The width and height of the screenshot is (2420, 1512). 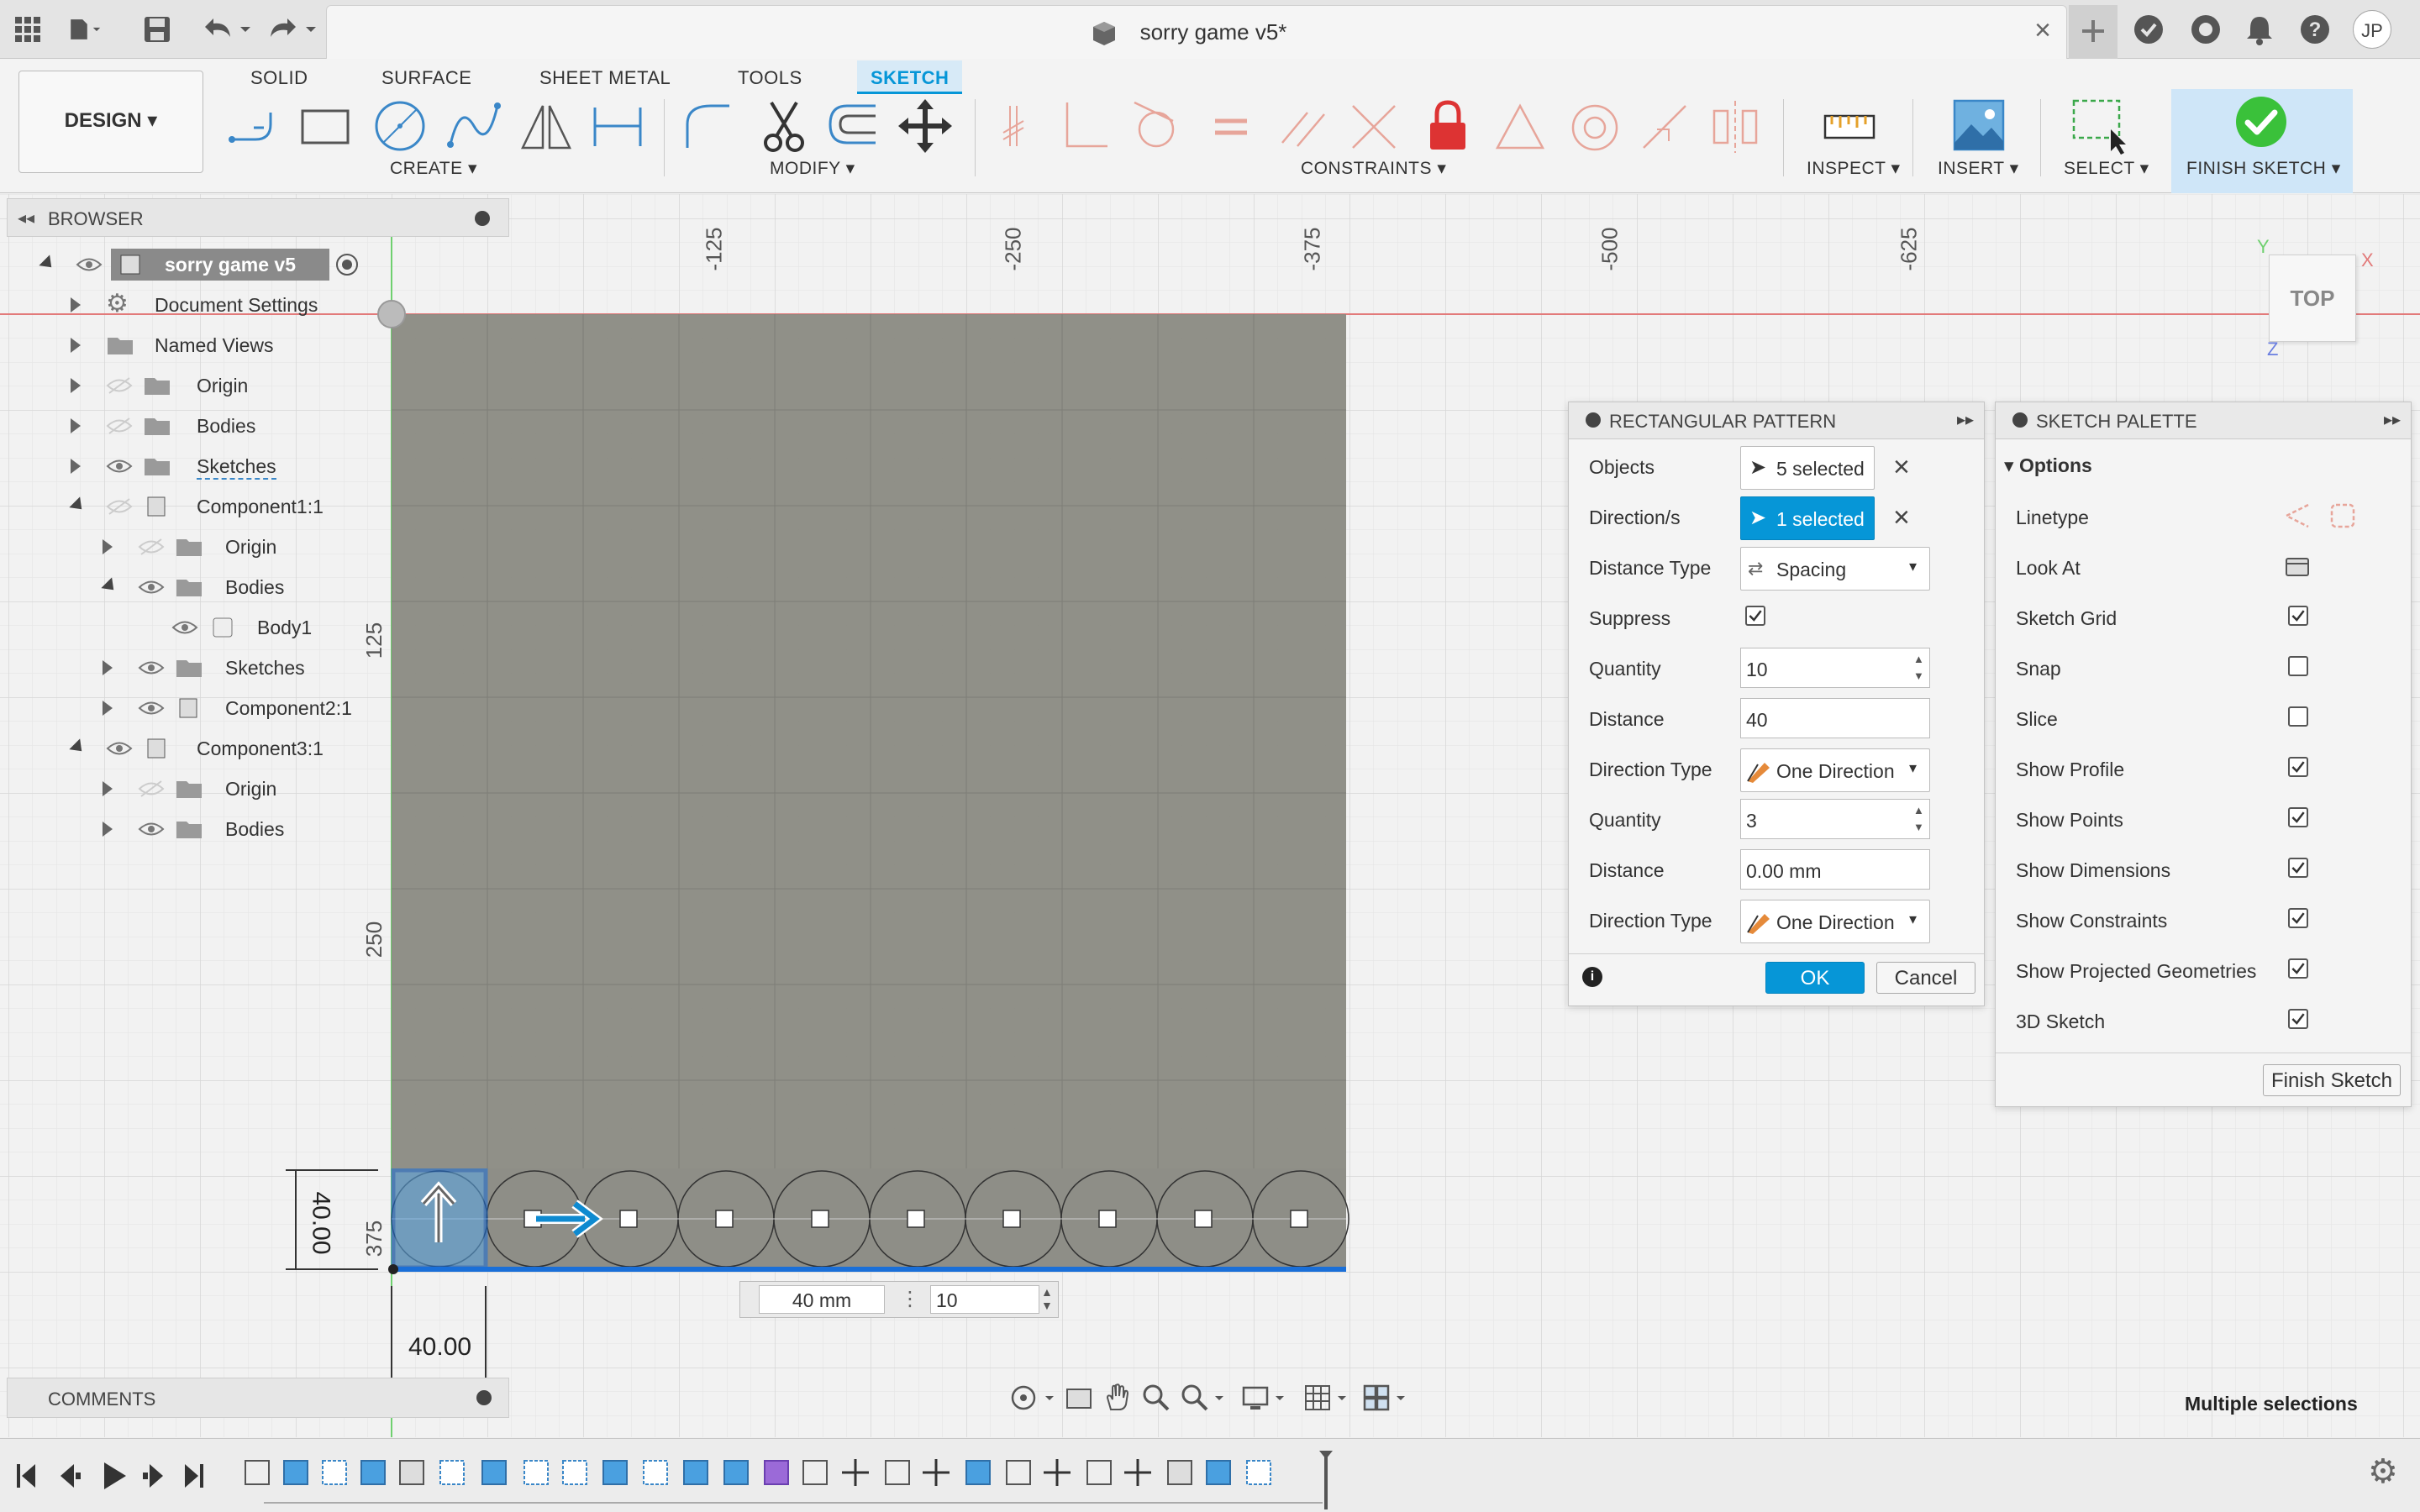 What do you see at coordinates (1755, 616) in the screenshot?
I see `suppress-checkbox` at bounding box center [1755, 616].